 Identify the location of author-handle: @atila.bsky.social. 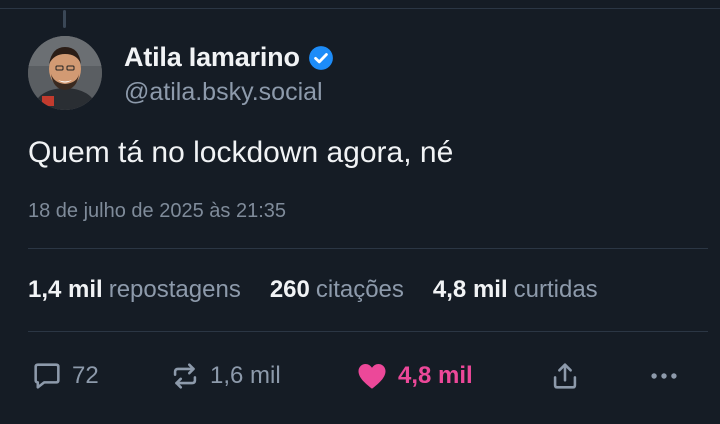
(229, 92).